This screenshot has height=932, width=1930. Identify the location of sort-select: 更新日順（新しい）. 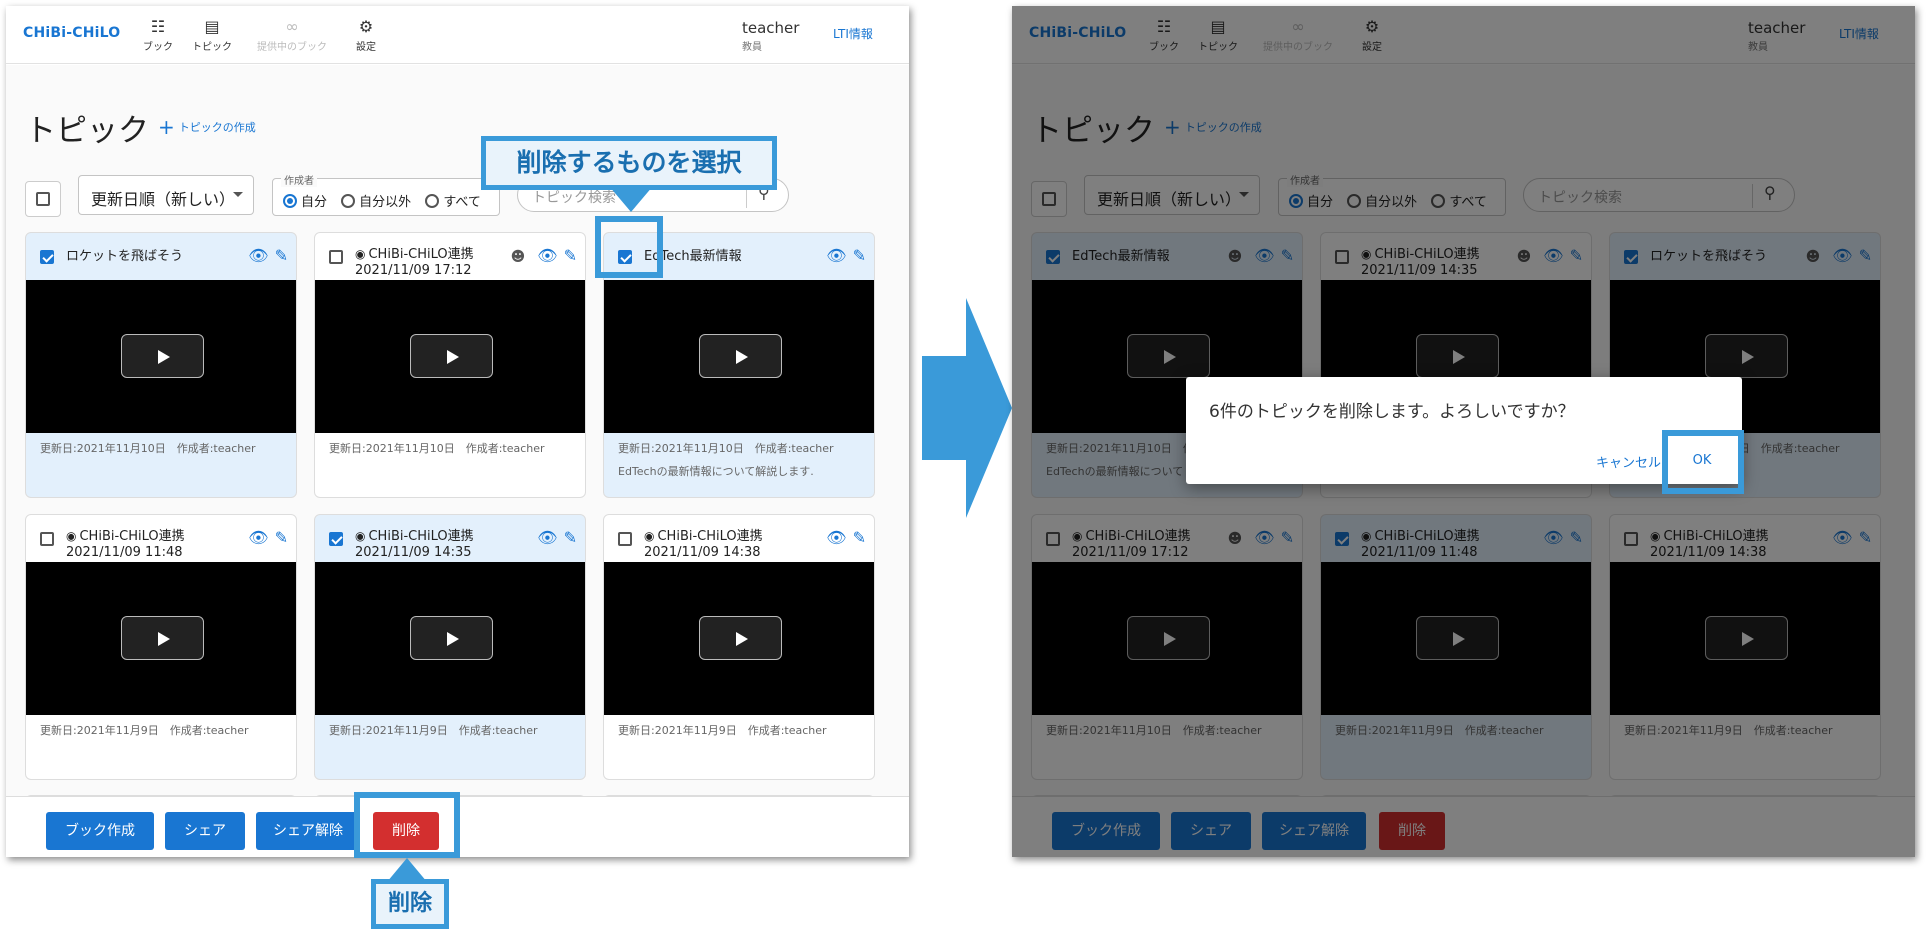
(166, 195).